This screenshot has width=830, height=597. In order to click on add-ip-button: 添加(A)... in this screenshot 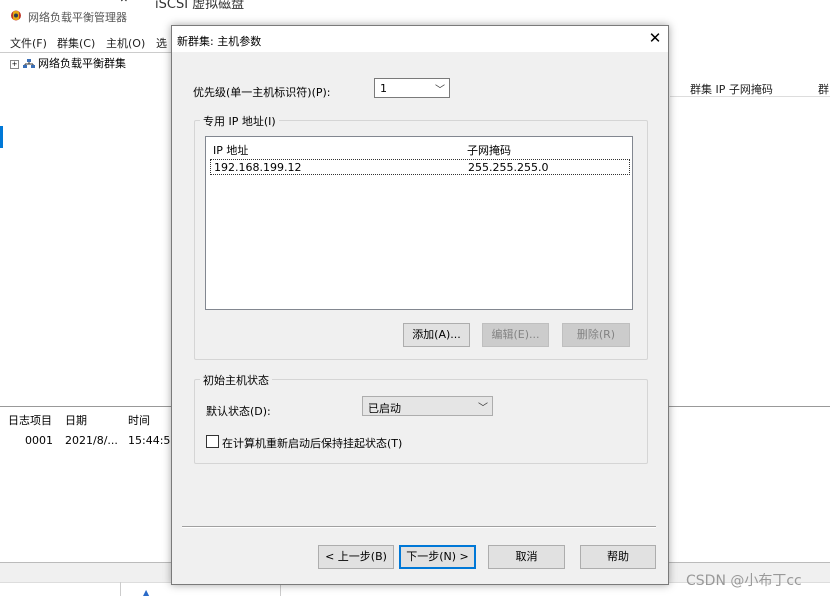, I will do `click(436, 335)`.